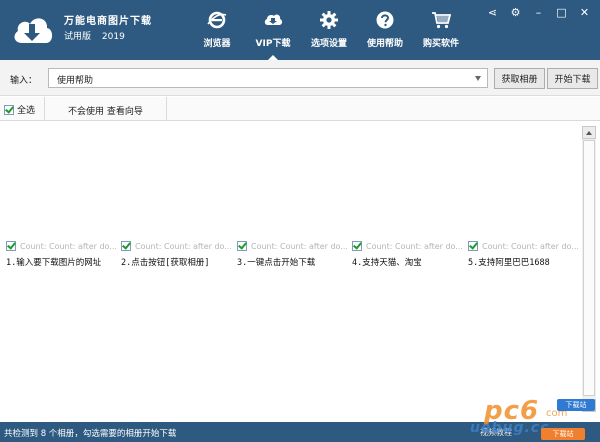  I want to click on album-card: Count: Count: after do... 3.一键点击开始下载, so click(293, 254).